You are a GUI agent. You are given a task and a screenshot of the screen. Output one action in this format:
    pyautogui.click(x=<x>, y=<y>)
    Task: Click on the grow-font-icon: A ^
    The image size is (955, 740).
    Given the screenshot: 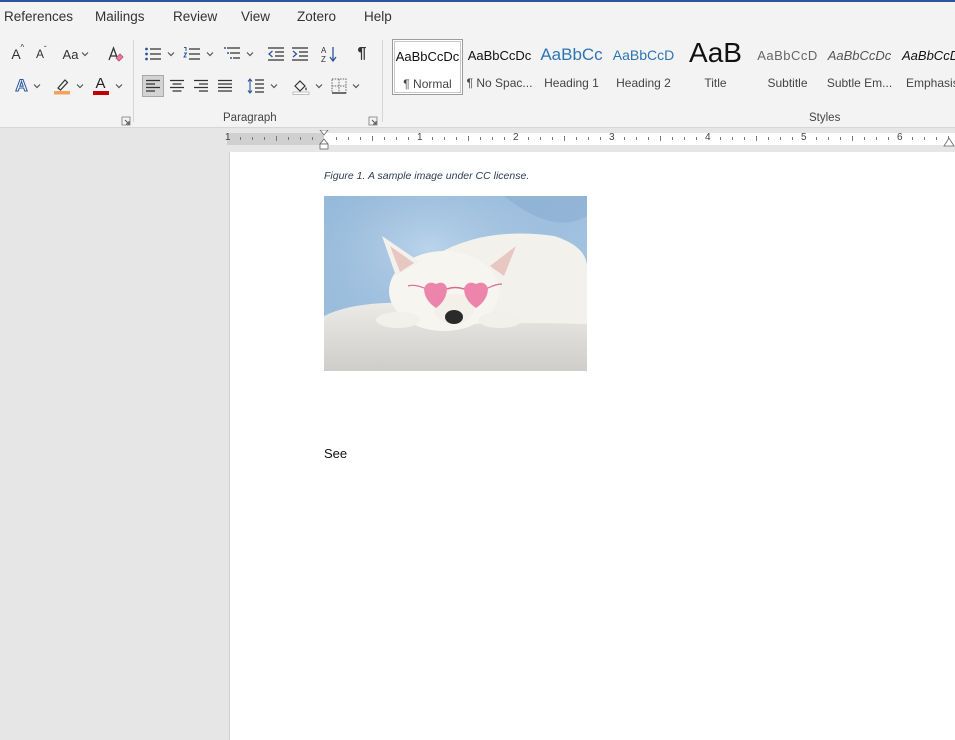 What is the action you would take?
    pyautogui.click(x=18, y=52)
    